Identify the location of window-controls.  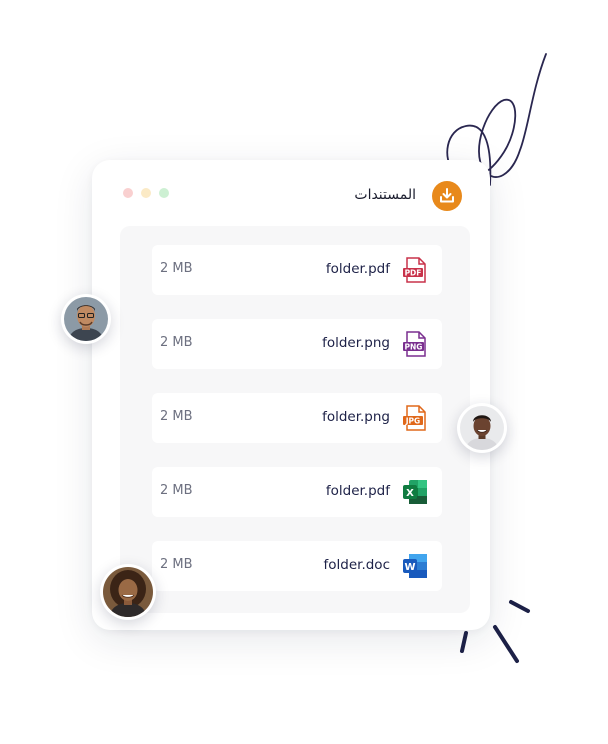
(146, 193).